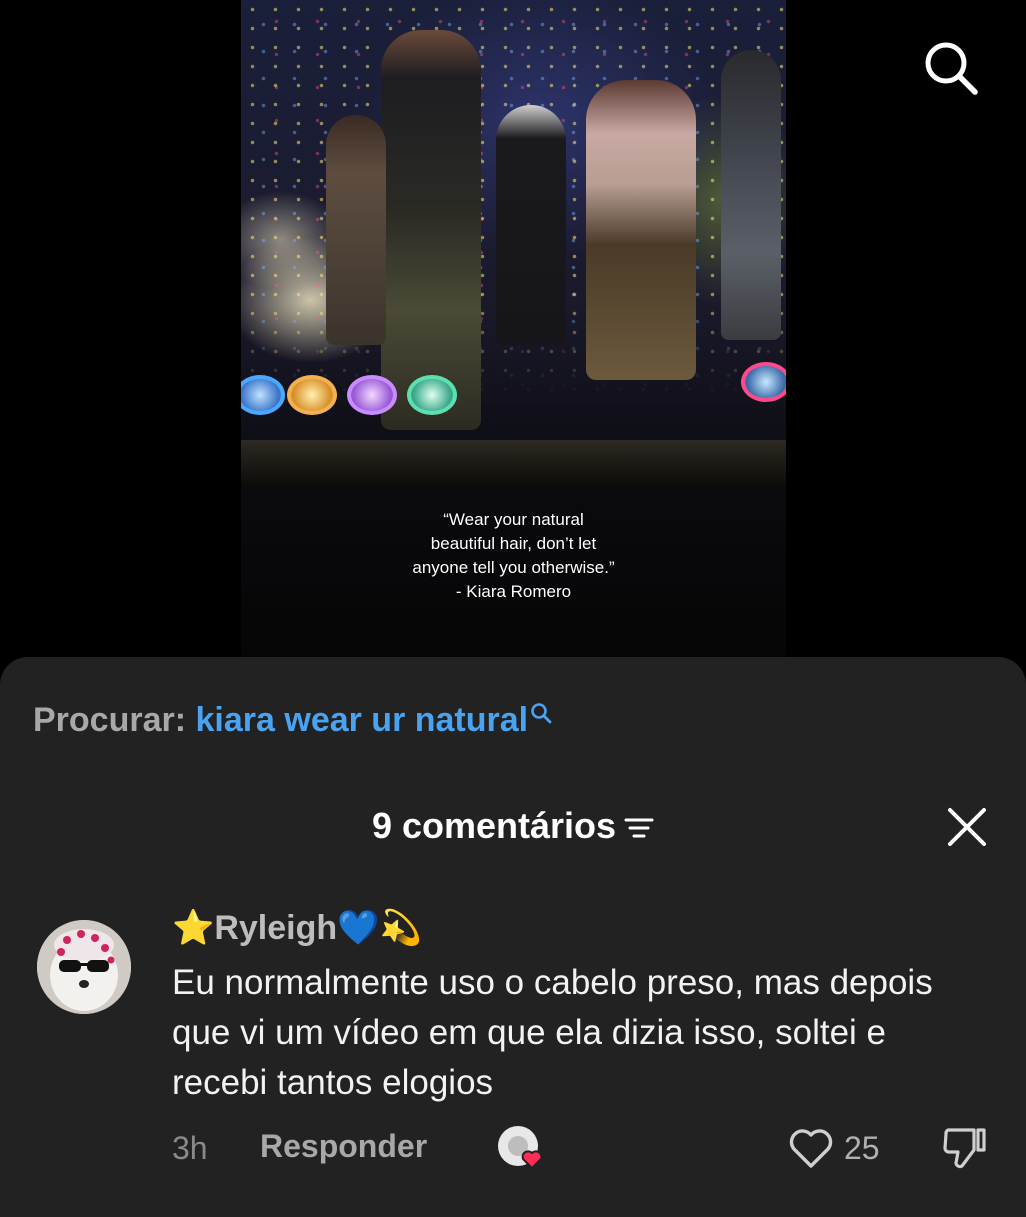 Image resolution: width=1026 pixels, height=1217 pixels. I want to click on filter-icon, so click(639, 828).